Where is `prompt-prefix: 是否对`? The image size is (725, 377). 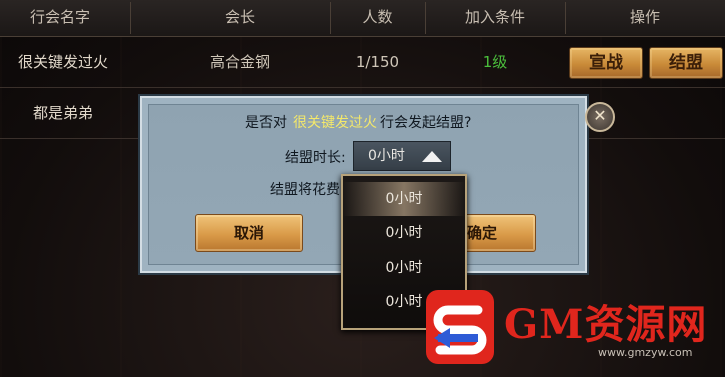
prompt-prefix: 是否对 is located at coordinates (266, 123).